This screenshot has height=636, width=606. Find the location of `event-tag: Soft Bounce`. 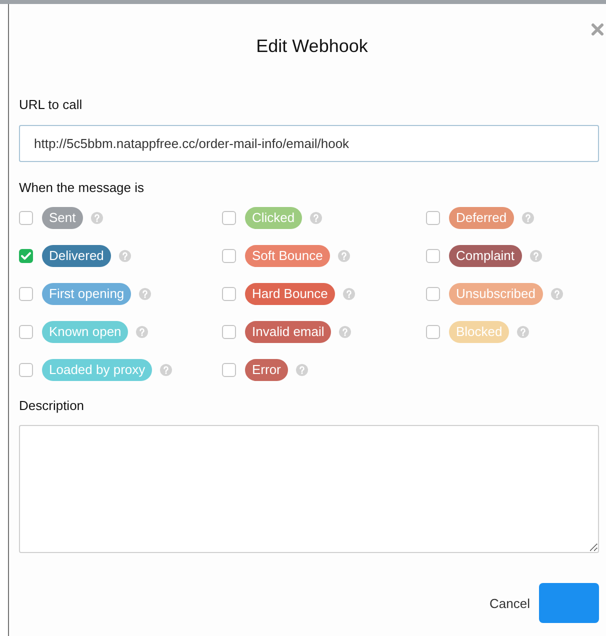

event-tag: Soft Bounce is located at coordinates (287, 256).